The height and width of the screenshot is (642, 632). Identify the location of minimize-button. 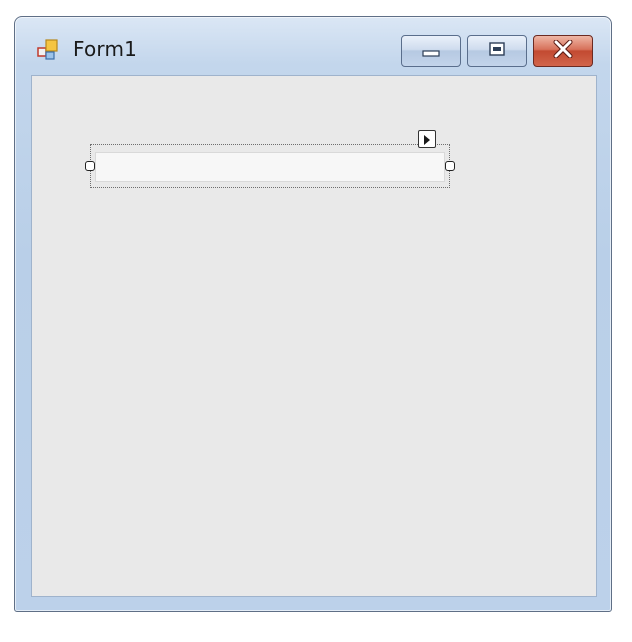
(431, 51).